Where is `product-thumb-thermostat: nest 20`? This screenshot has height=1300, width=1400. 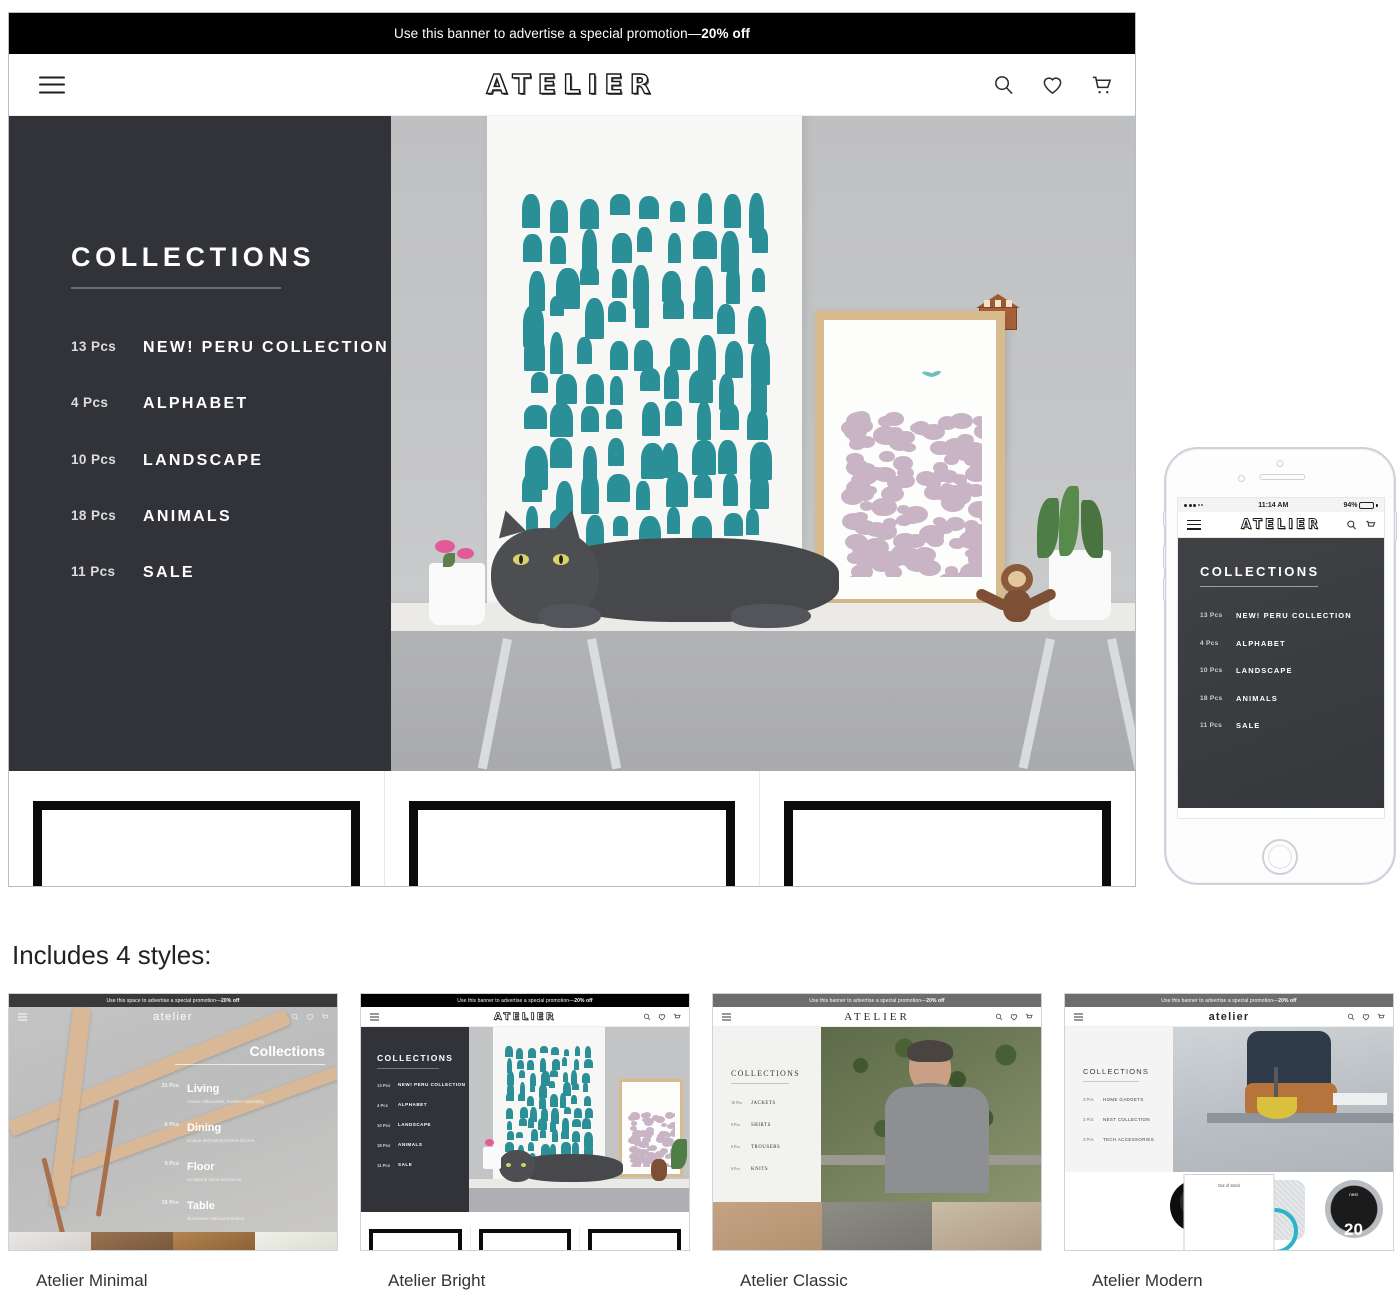
product-thumb-thermostat: nest 20 is located at coordinates (1353, 1211).